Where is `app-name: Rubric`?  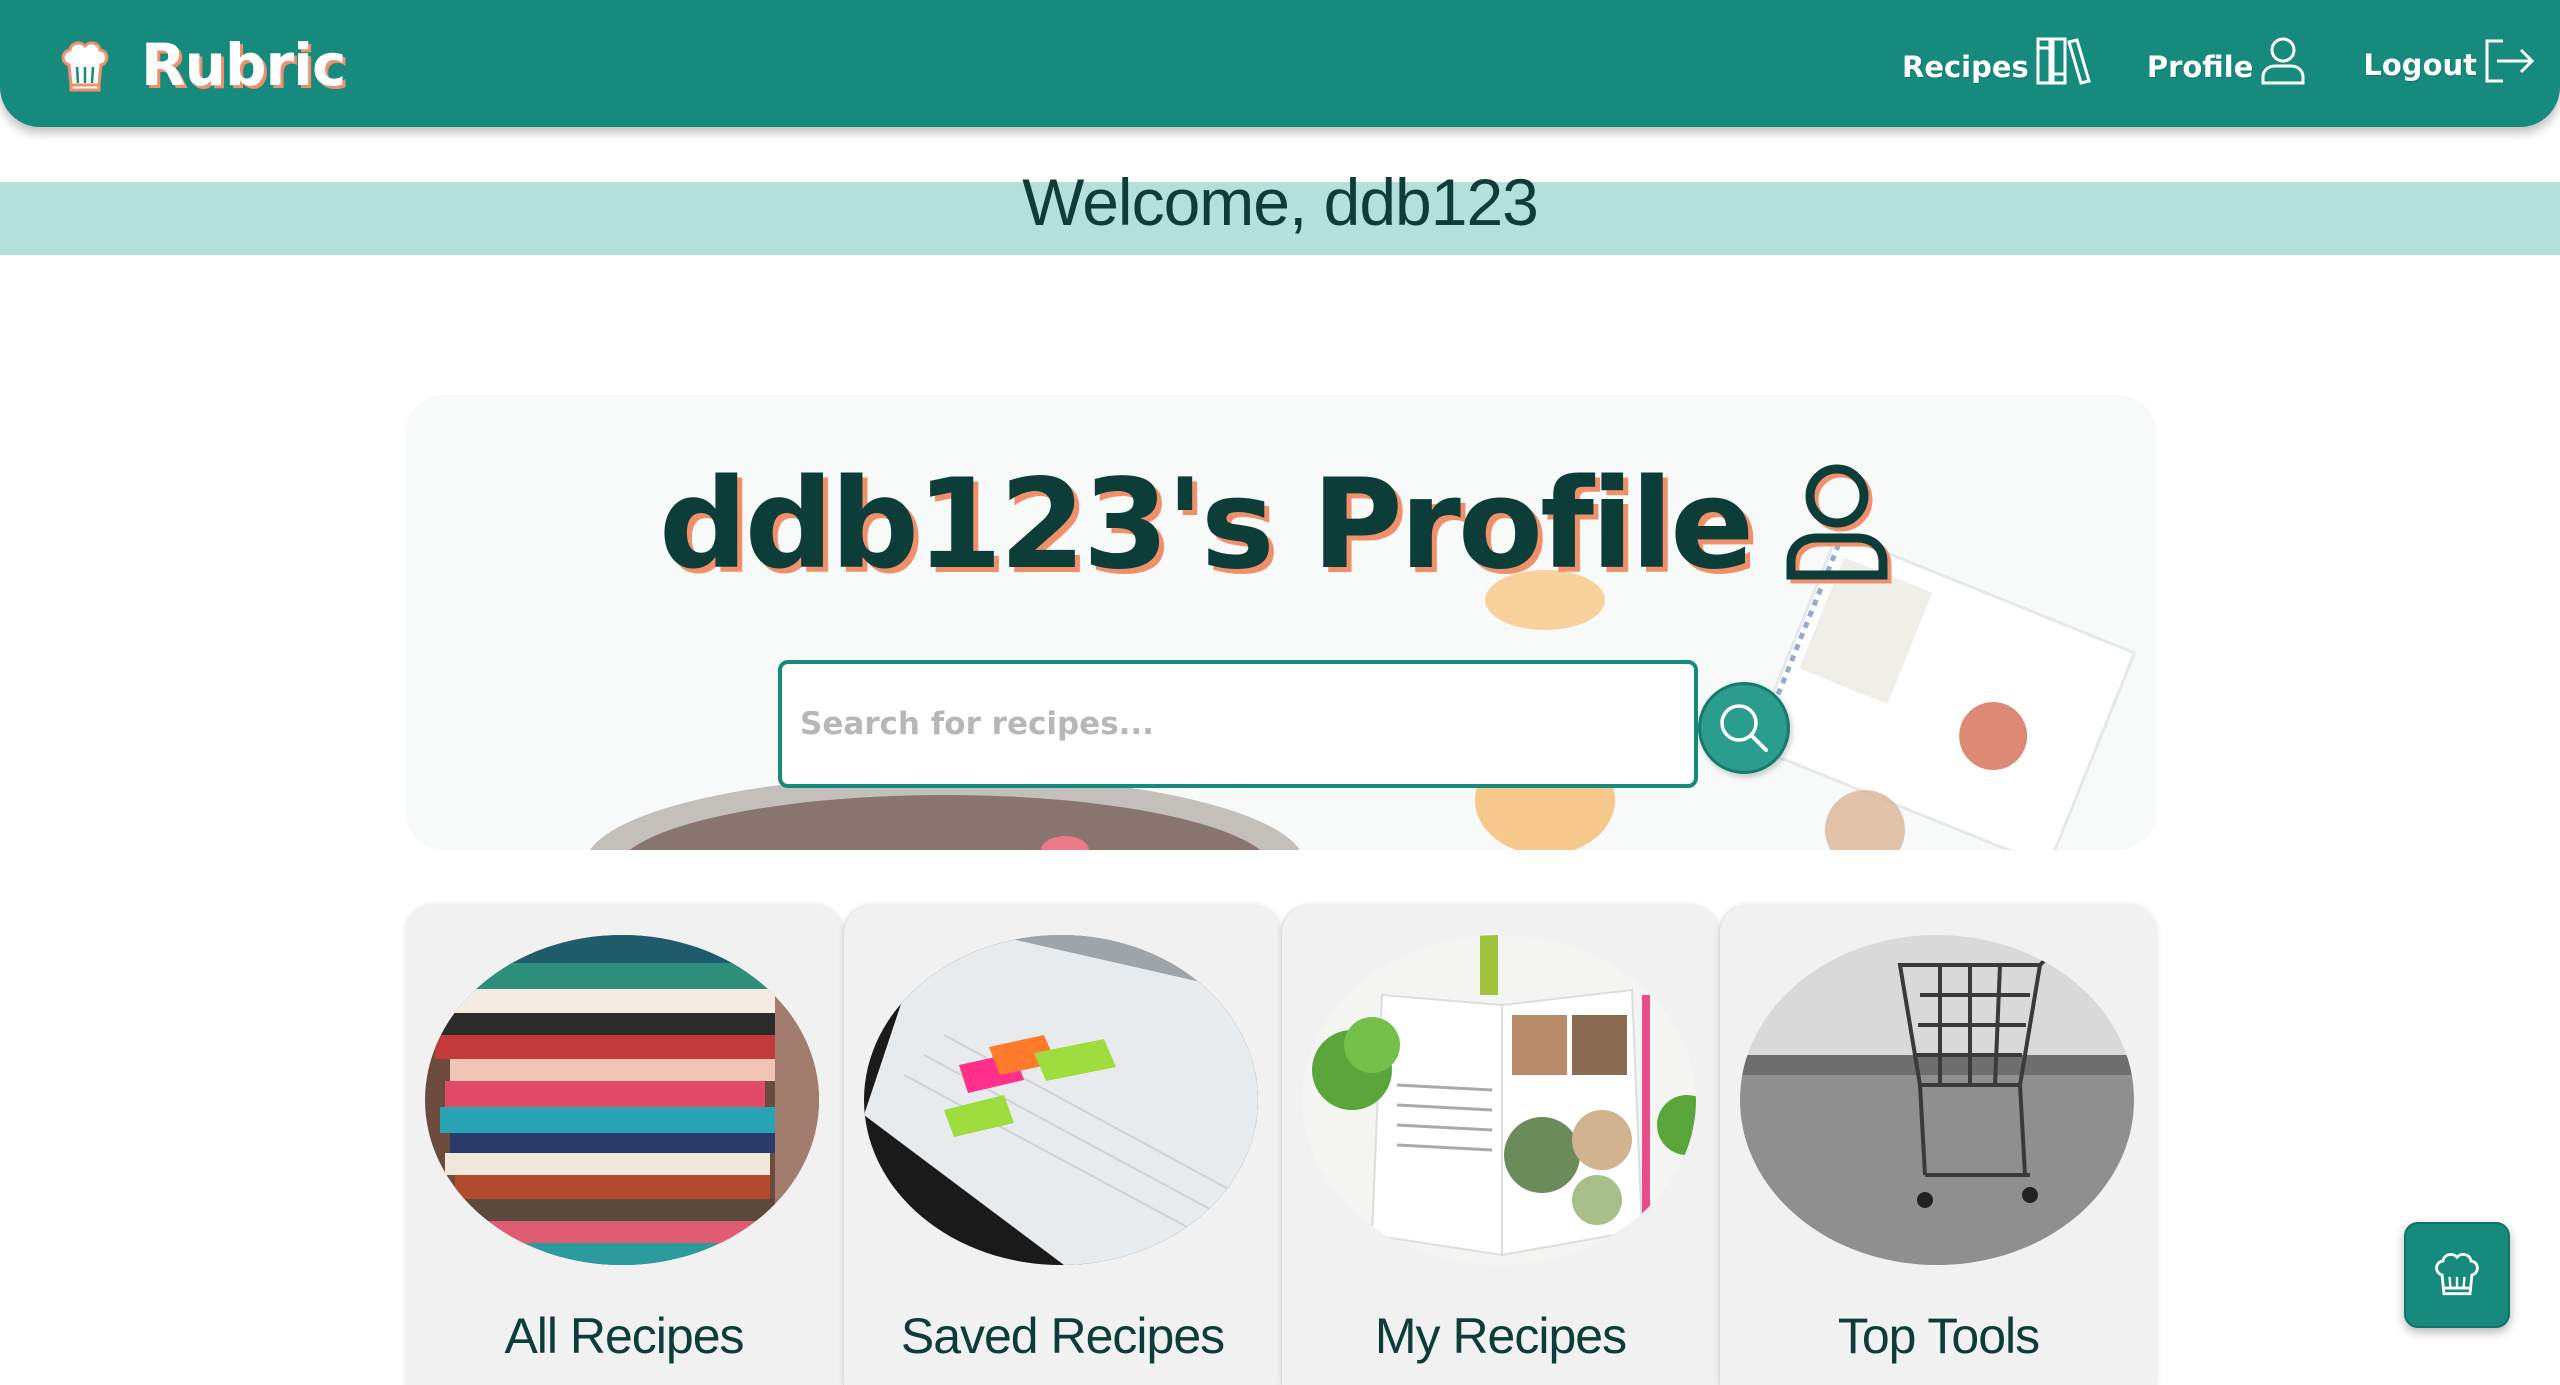 app-name: Rubric is located at coordinates (243, 65).